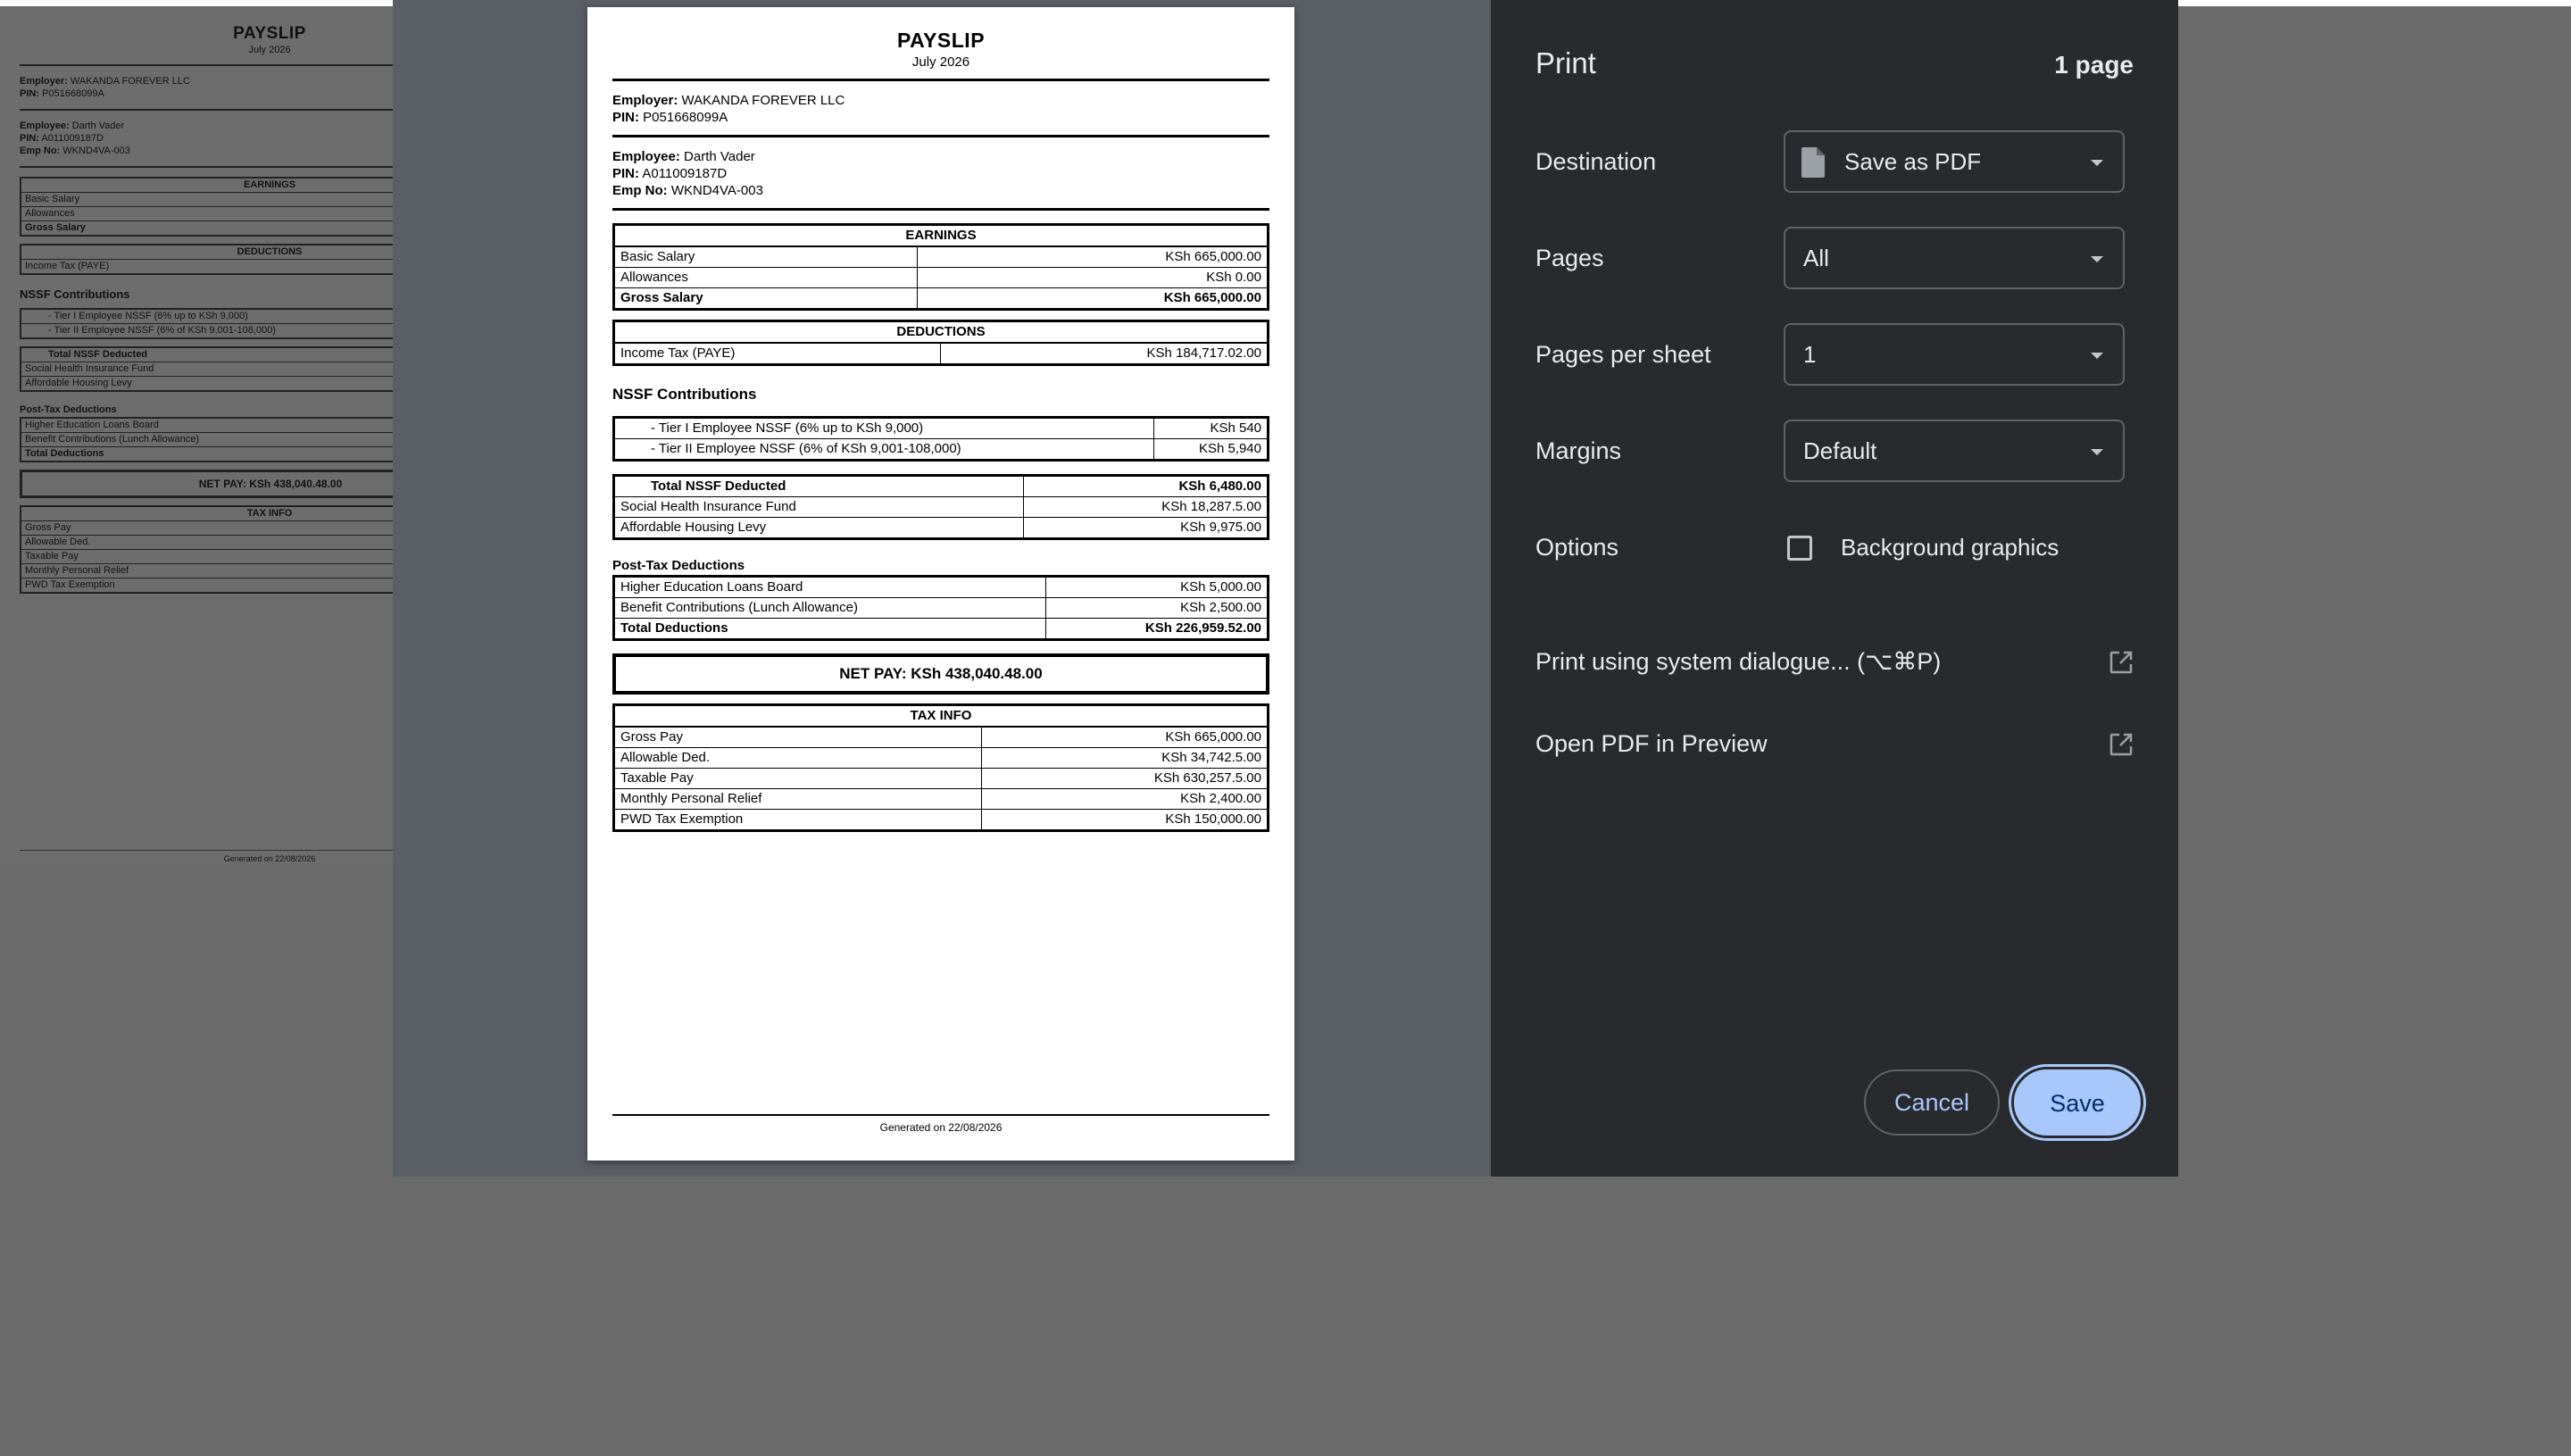 The height and width of the screenshot is (1456, 2571). Describe the element at coordinates (1156, 587) in the screenshot. I see `row-value: KSh 5,000.00` at that location.